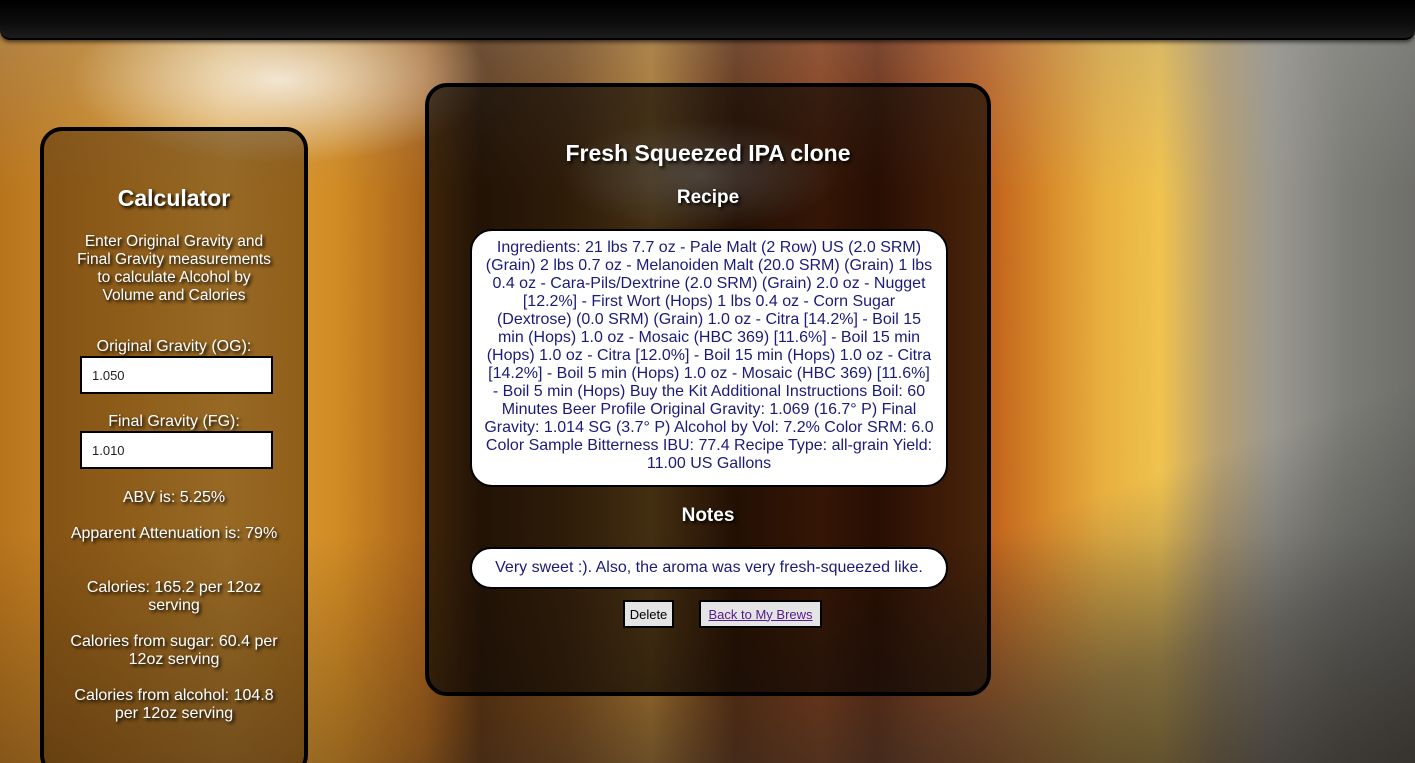 The width and height of the screenshot is (1415, 763). What do you see at coordinates (176, 375) in the screenshot?
I see `og-input` at bounding box center [176, 375].